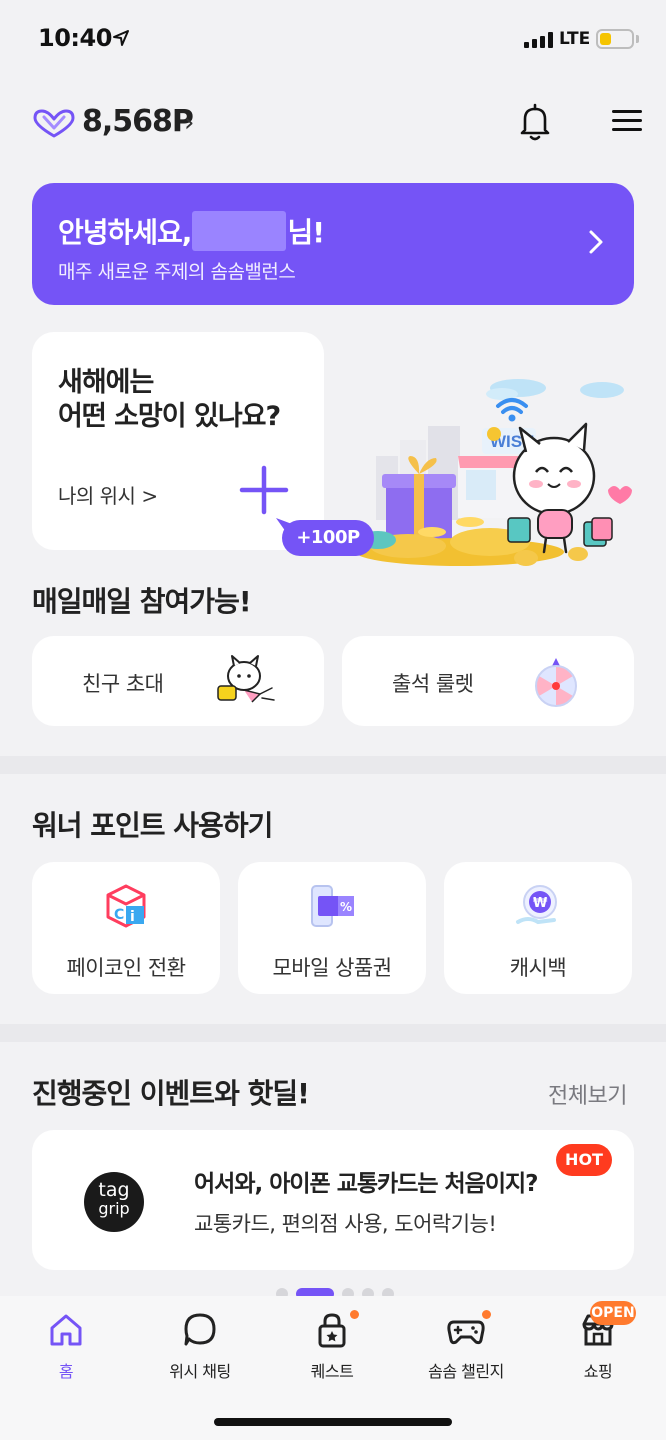 Image resolution: width=666 pixels, height=1440 pixels. Describe the element at coordinates (332, 928) in the screenshot. I see `mobile-voucher-button: % 모바일 상품권` at that location.